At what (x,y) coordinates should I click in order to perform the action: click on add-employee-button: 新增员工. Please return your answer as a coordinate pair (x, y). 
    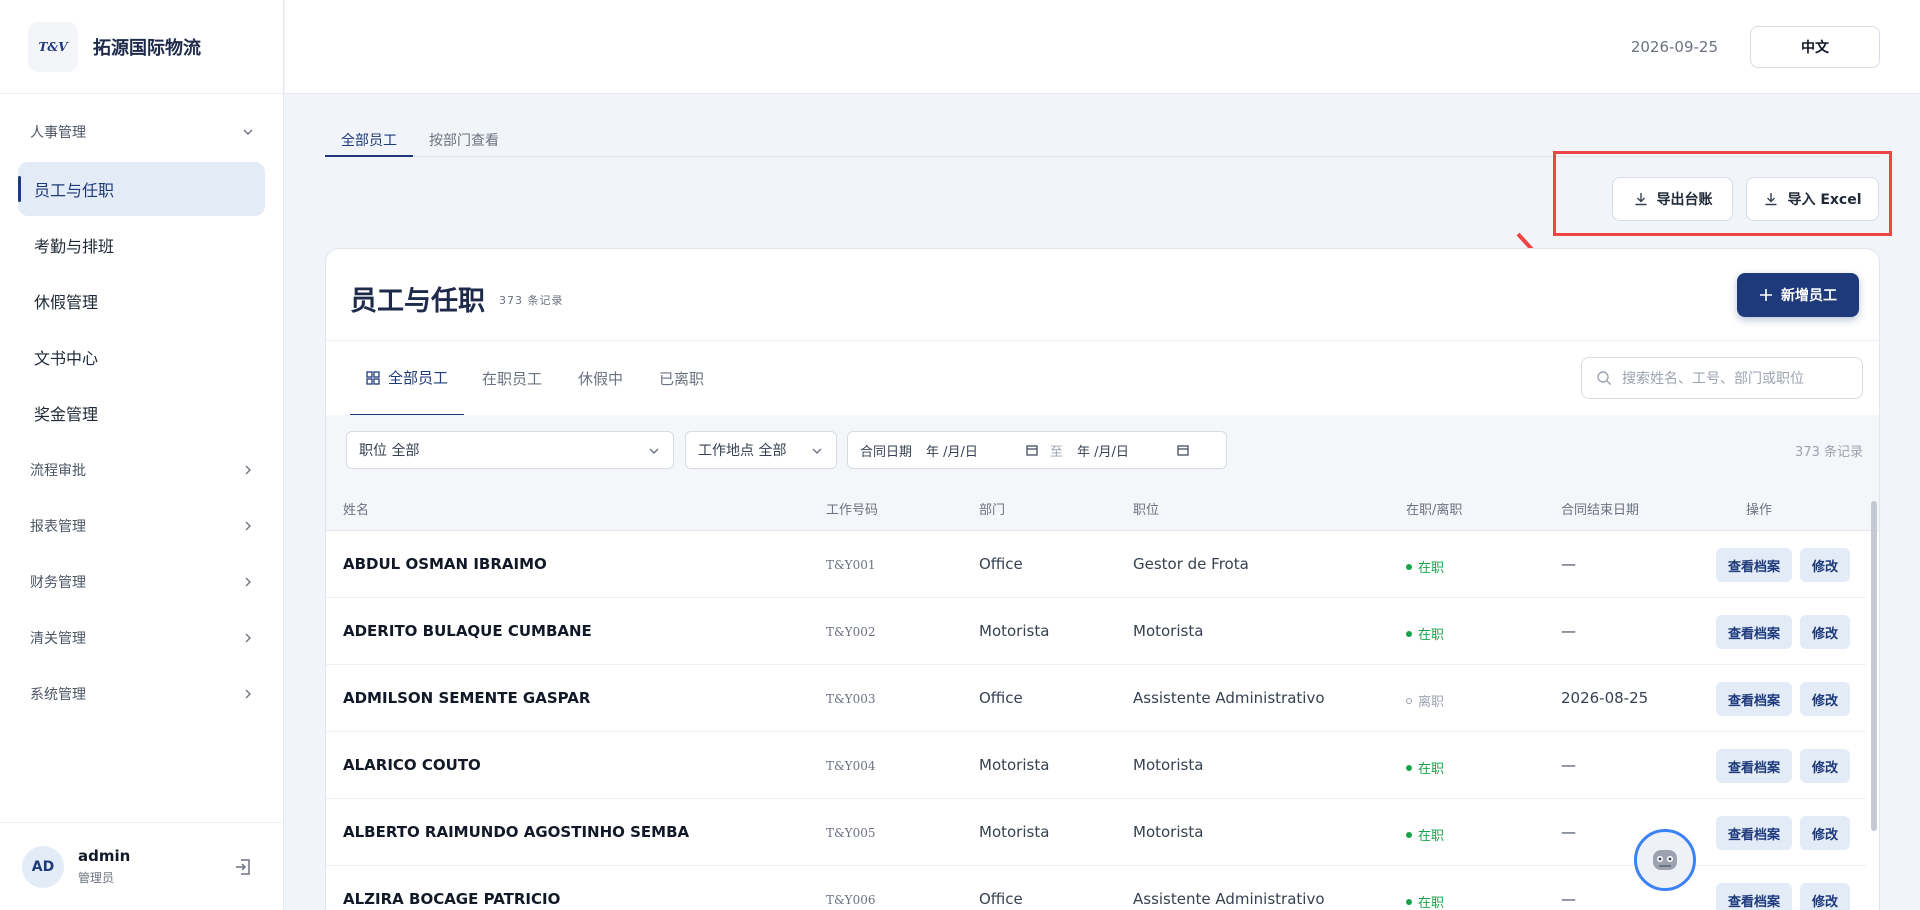
    Looking at the image, I should click on (1798, 295).